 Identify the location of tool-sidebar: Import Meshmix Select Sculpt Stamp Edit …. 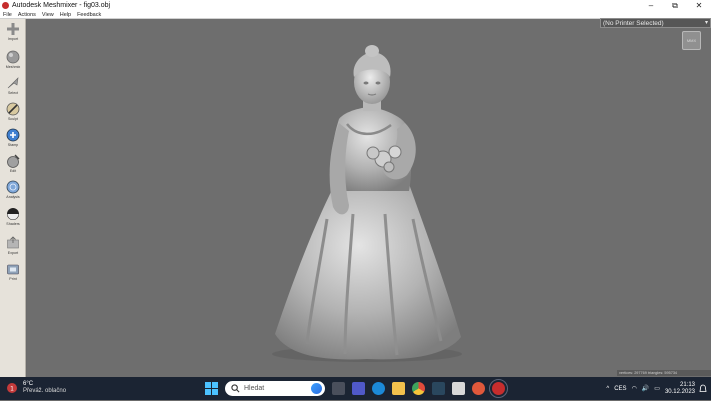
(13, 198).